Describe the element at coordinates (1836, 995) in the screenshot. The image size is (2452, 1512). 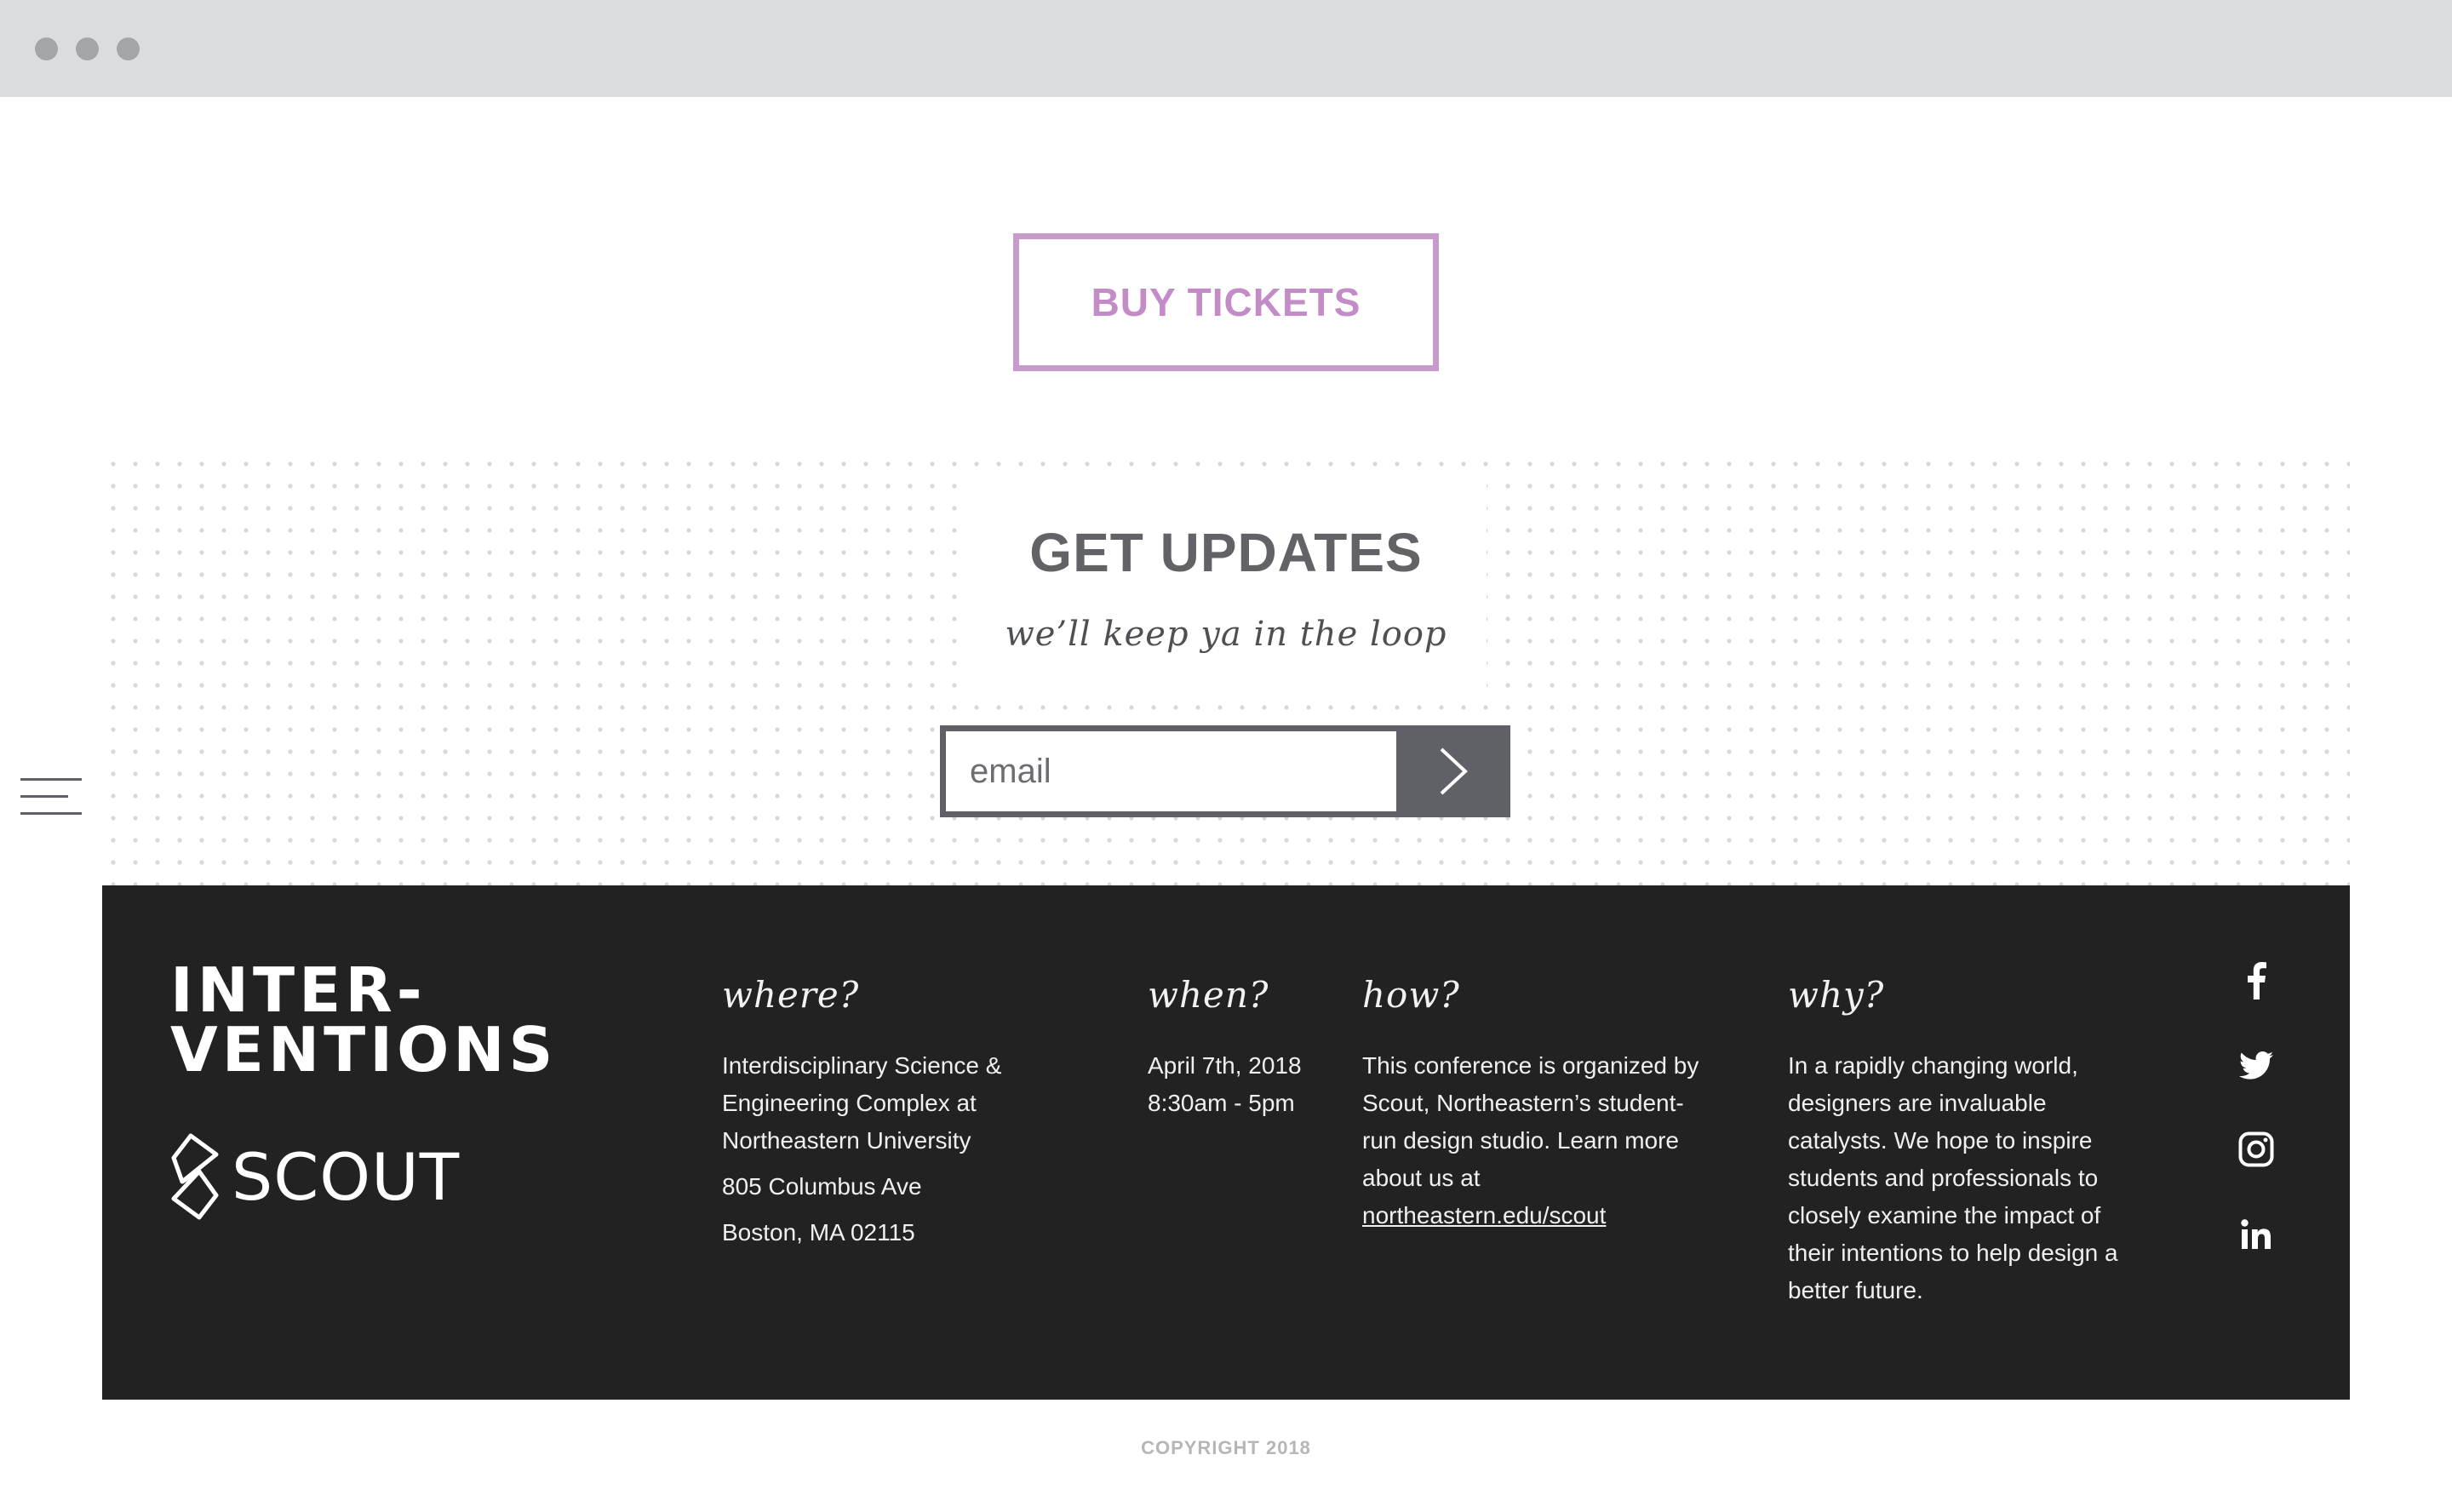
I see `why-heading: why?` at that location.